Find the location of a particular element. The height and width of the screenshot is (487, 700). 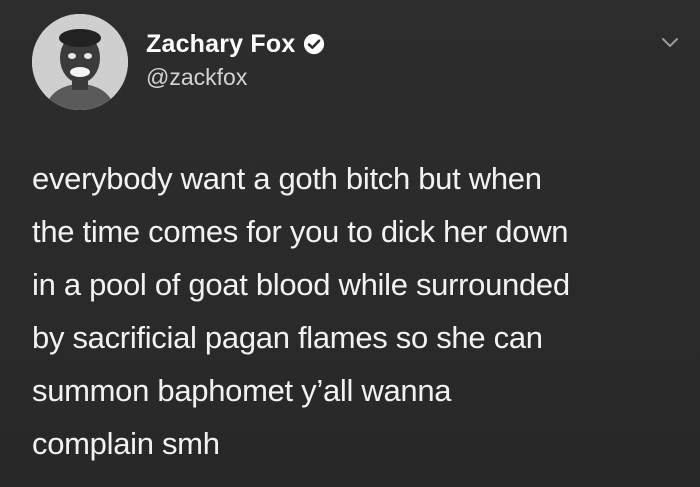

verified-badge-icon is located at coordinates (314, 44).